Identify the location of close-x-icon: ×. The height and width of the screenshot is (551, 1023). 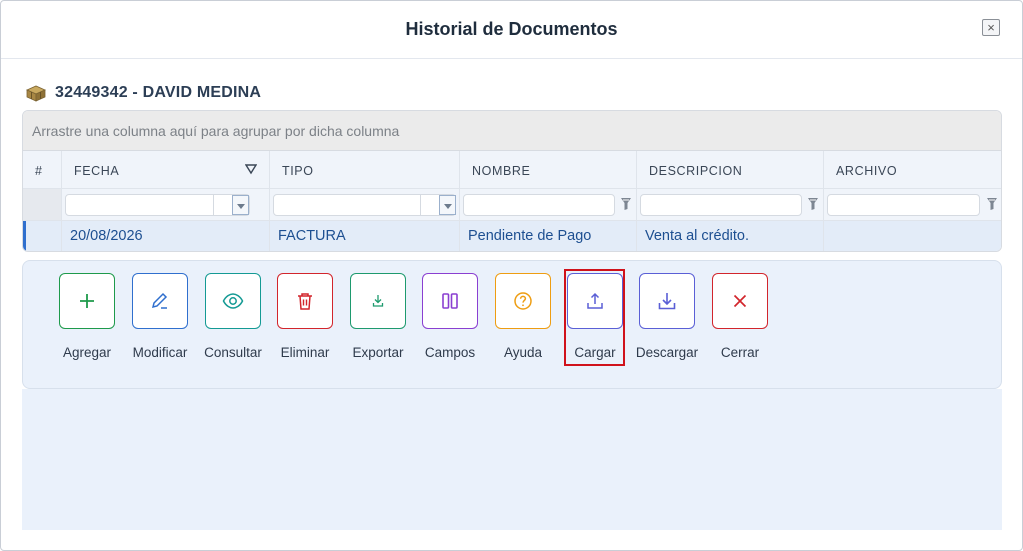
(991, 27).